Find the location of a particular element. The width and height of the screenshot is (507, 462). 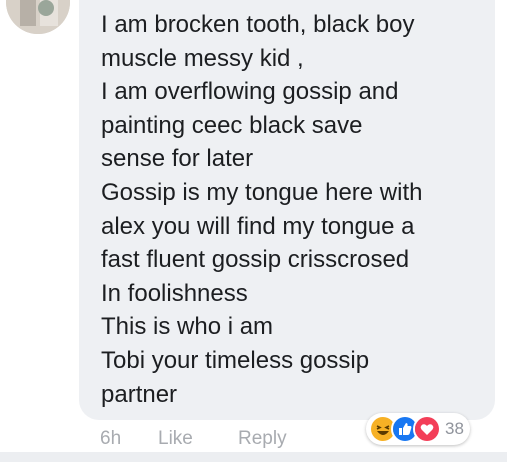

comment-line: painting ceec black save is located at coordinates (232, 125).